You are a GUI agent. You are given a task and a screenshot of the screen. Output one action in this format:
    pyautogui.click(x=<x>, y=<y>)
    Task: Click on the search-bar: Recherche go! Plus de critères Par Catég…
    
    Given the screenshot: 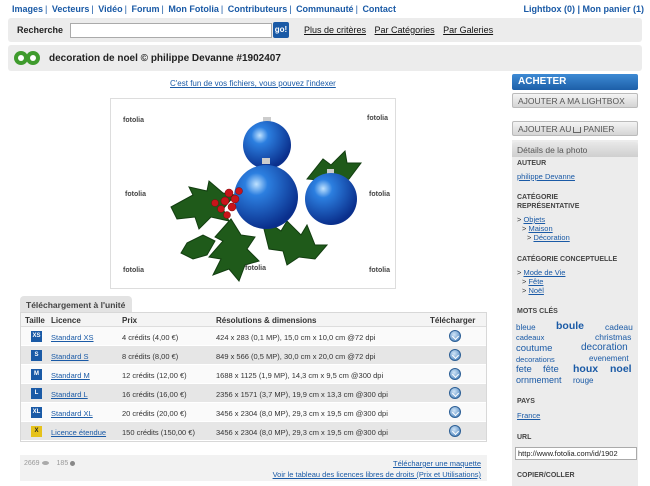 What is the action you would take?
    pyautogui.click(x=325, y=30)
    